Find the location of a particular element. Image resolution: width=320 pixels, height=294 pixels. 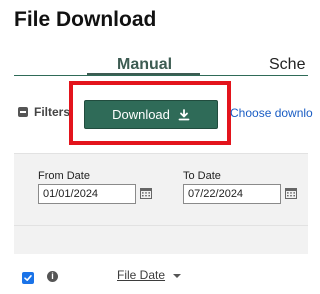

file-date-column-header: File Date is located at coordinates (141, 275).